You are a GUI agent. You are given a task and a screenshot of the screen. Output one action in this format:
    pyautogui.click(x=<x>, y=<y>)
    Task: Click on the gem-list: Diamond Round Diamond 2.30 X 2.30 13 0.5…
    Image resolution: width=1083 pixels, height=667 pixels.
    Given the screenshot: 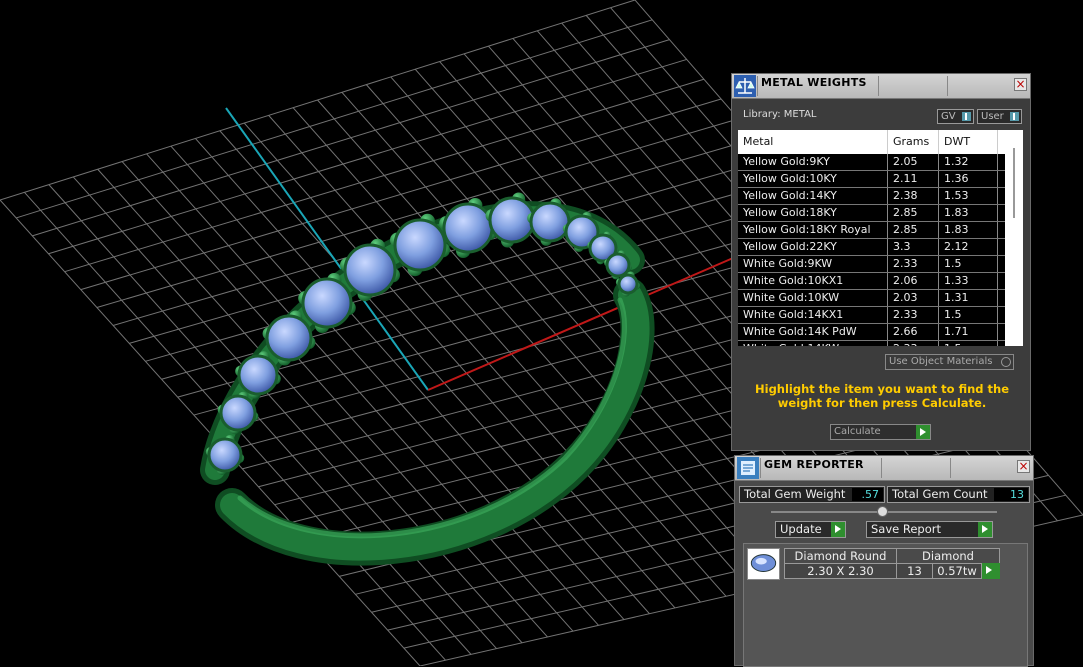 What is the action you would take?
    pyautogui.click(x=885, y=605)
    